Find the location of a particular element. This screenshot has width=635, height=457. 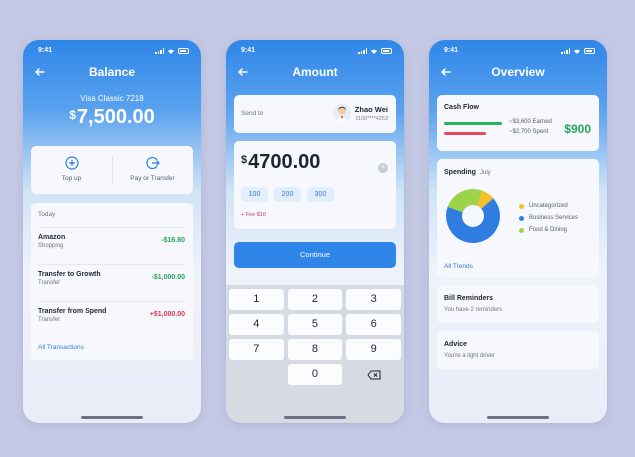

donut-hole is located at coordinates (473, 216).